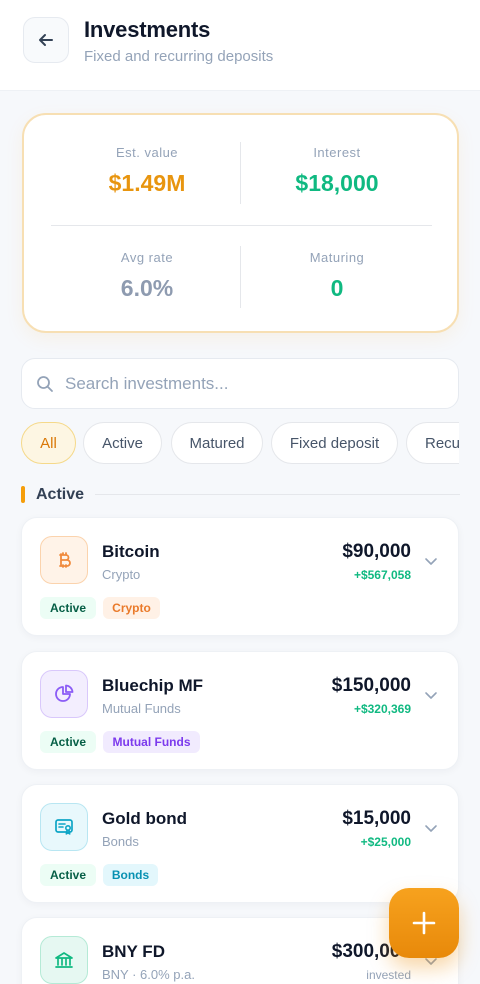  I want to click on certificate-icon, so click(64, 827).